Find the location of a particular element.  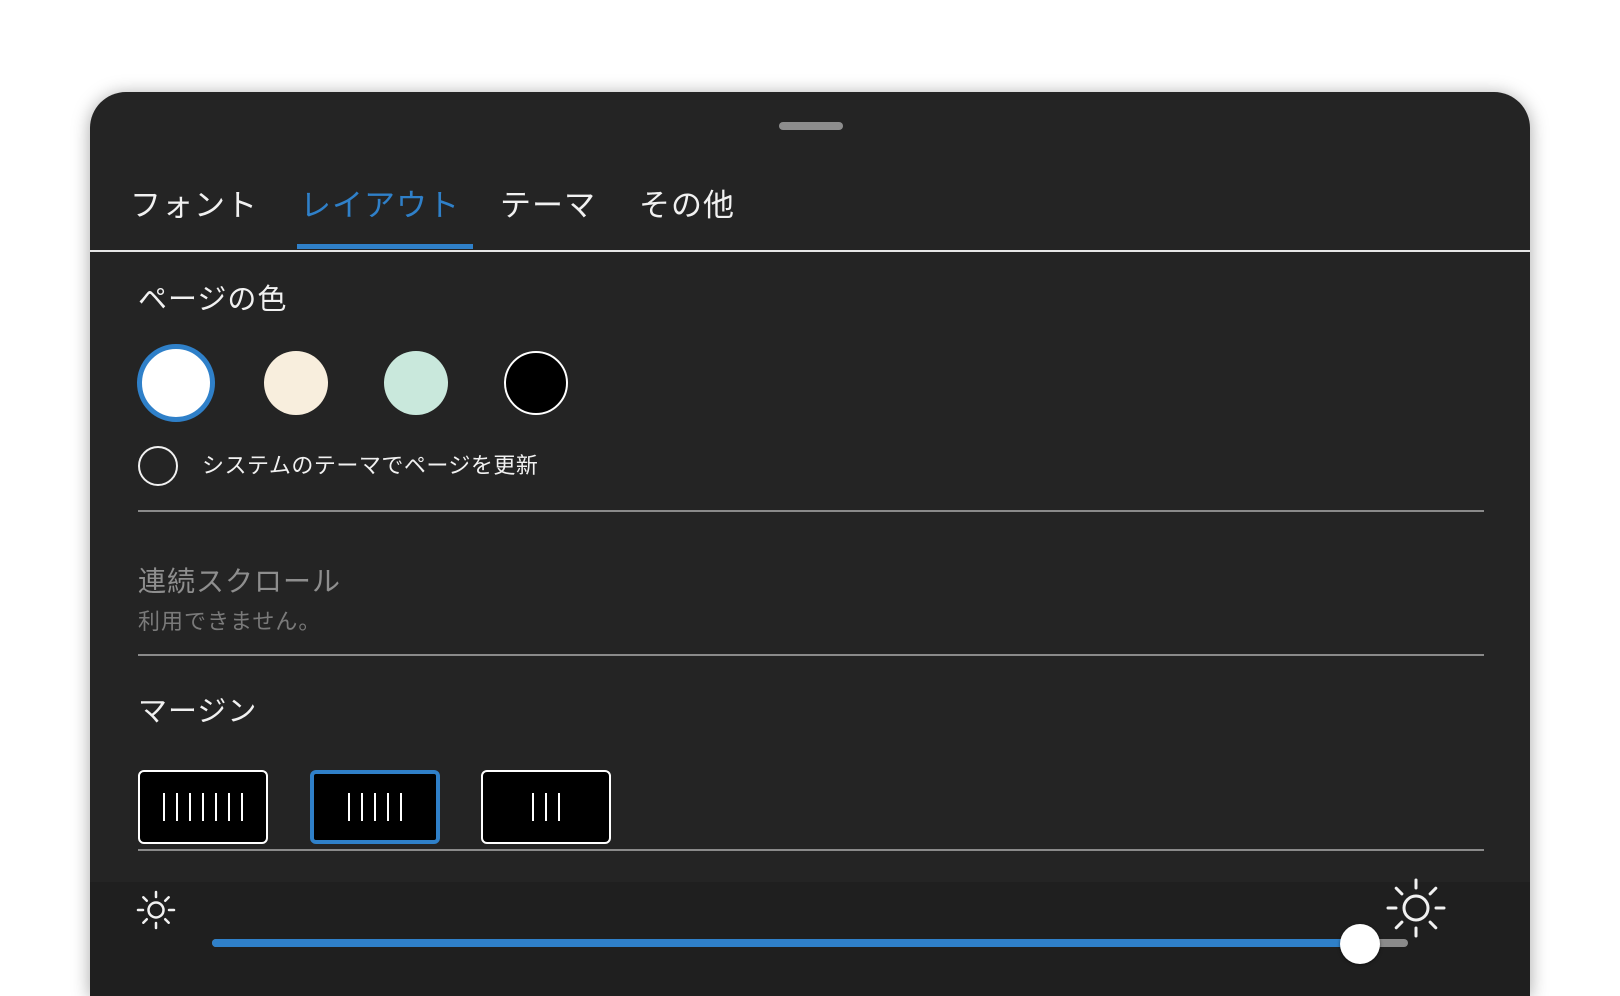

tab-divider is located at coordinates (810, 251).